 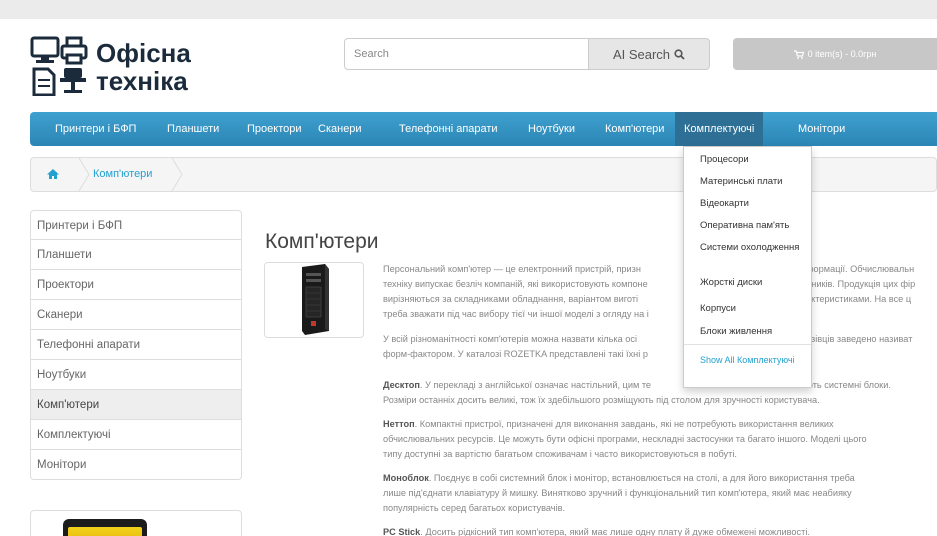 I want to click on search-input, so click(x=466, y=54).